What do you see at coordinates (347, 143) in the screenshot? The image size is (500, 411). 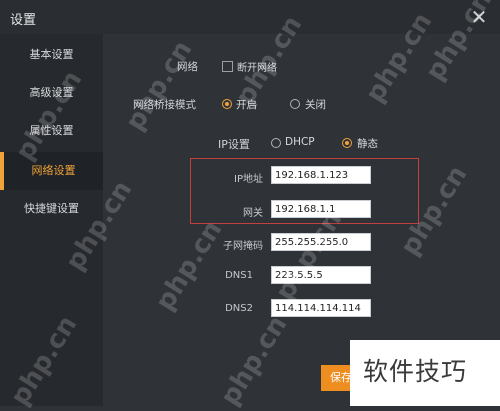 I see `static-radio` at bounding box center [347, 143].